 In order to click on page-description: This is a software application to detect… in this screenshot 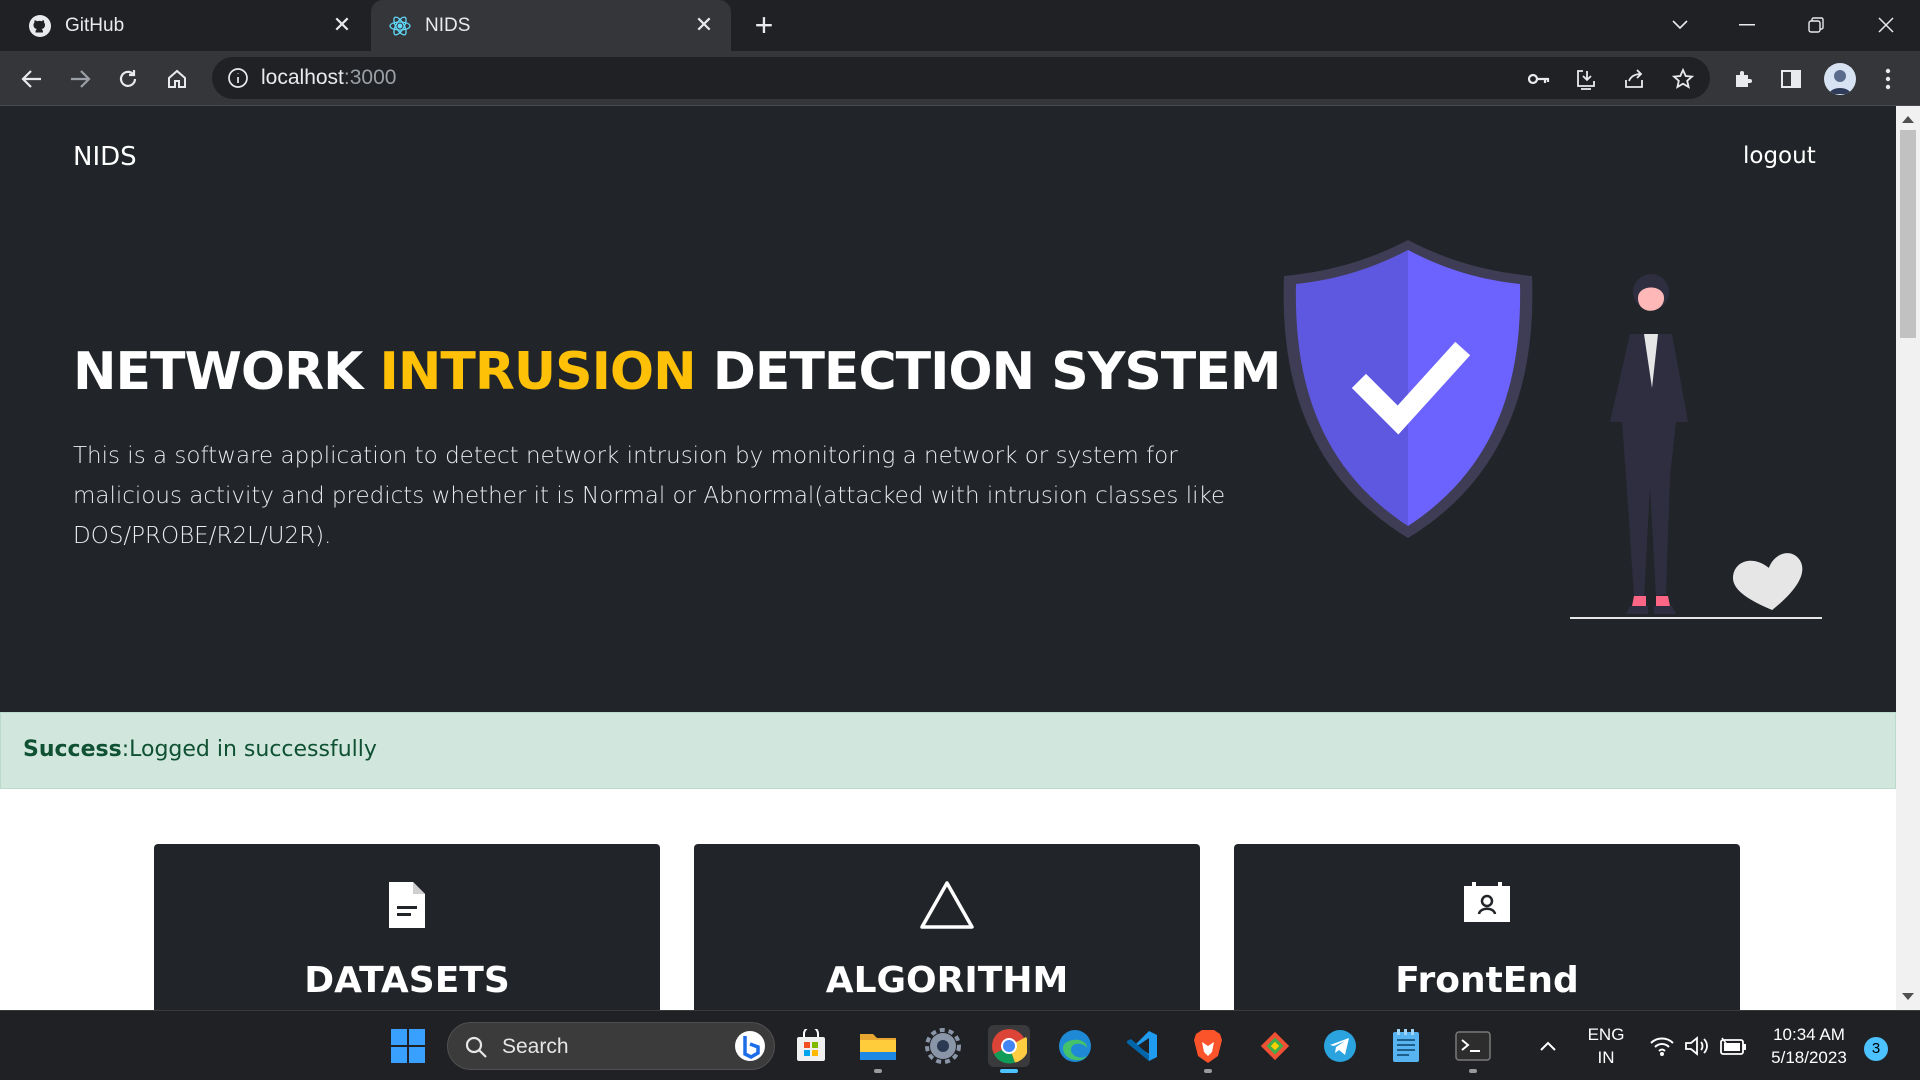, I will do `click(649, 496)`.